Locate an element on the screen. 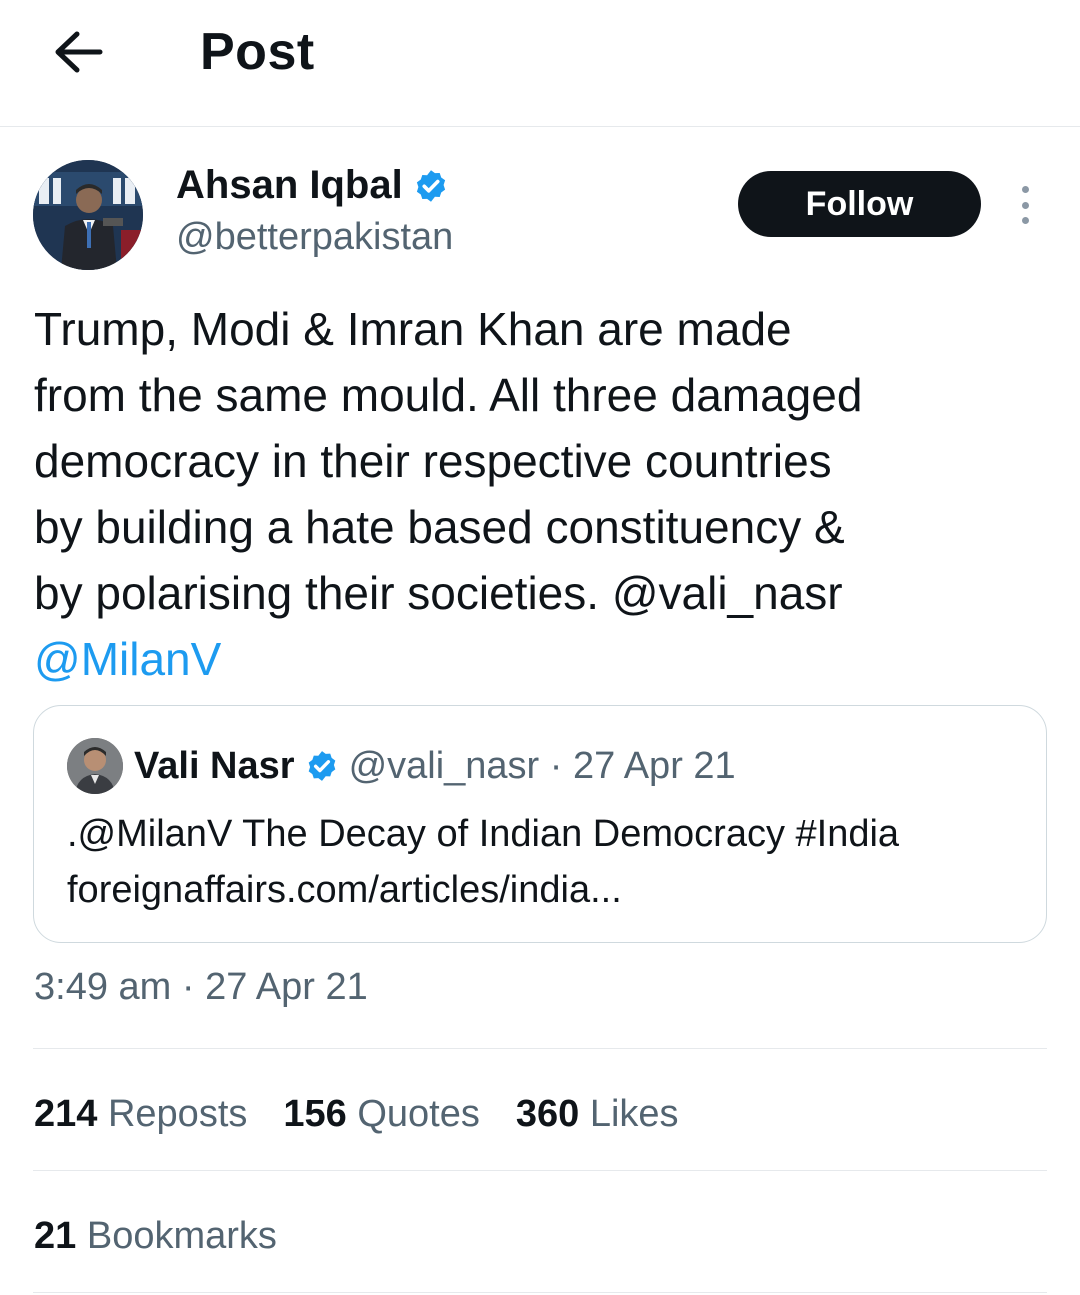 This screenshot has width=1080, height=1295. bookmarks-count: 21 is located at coordinates (55, 1235).